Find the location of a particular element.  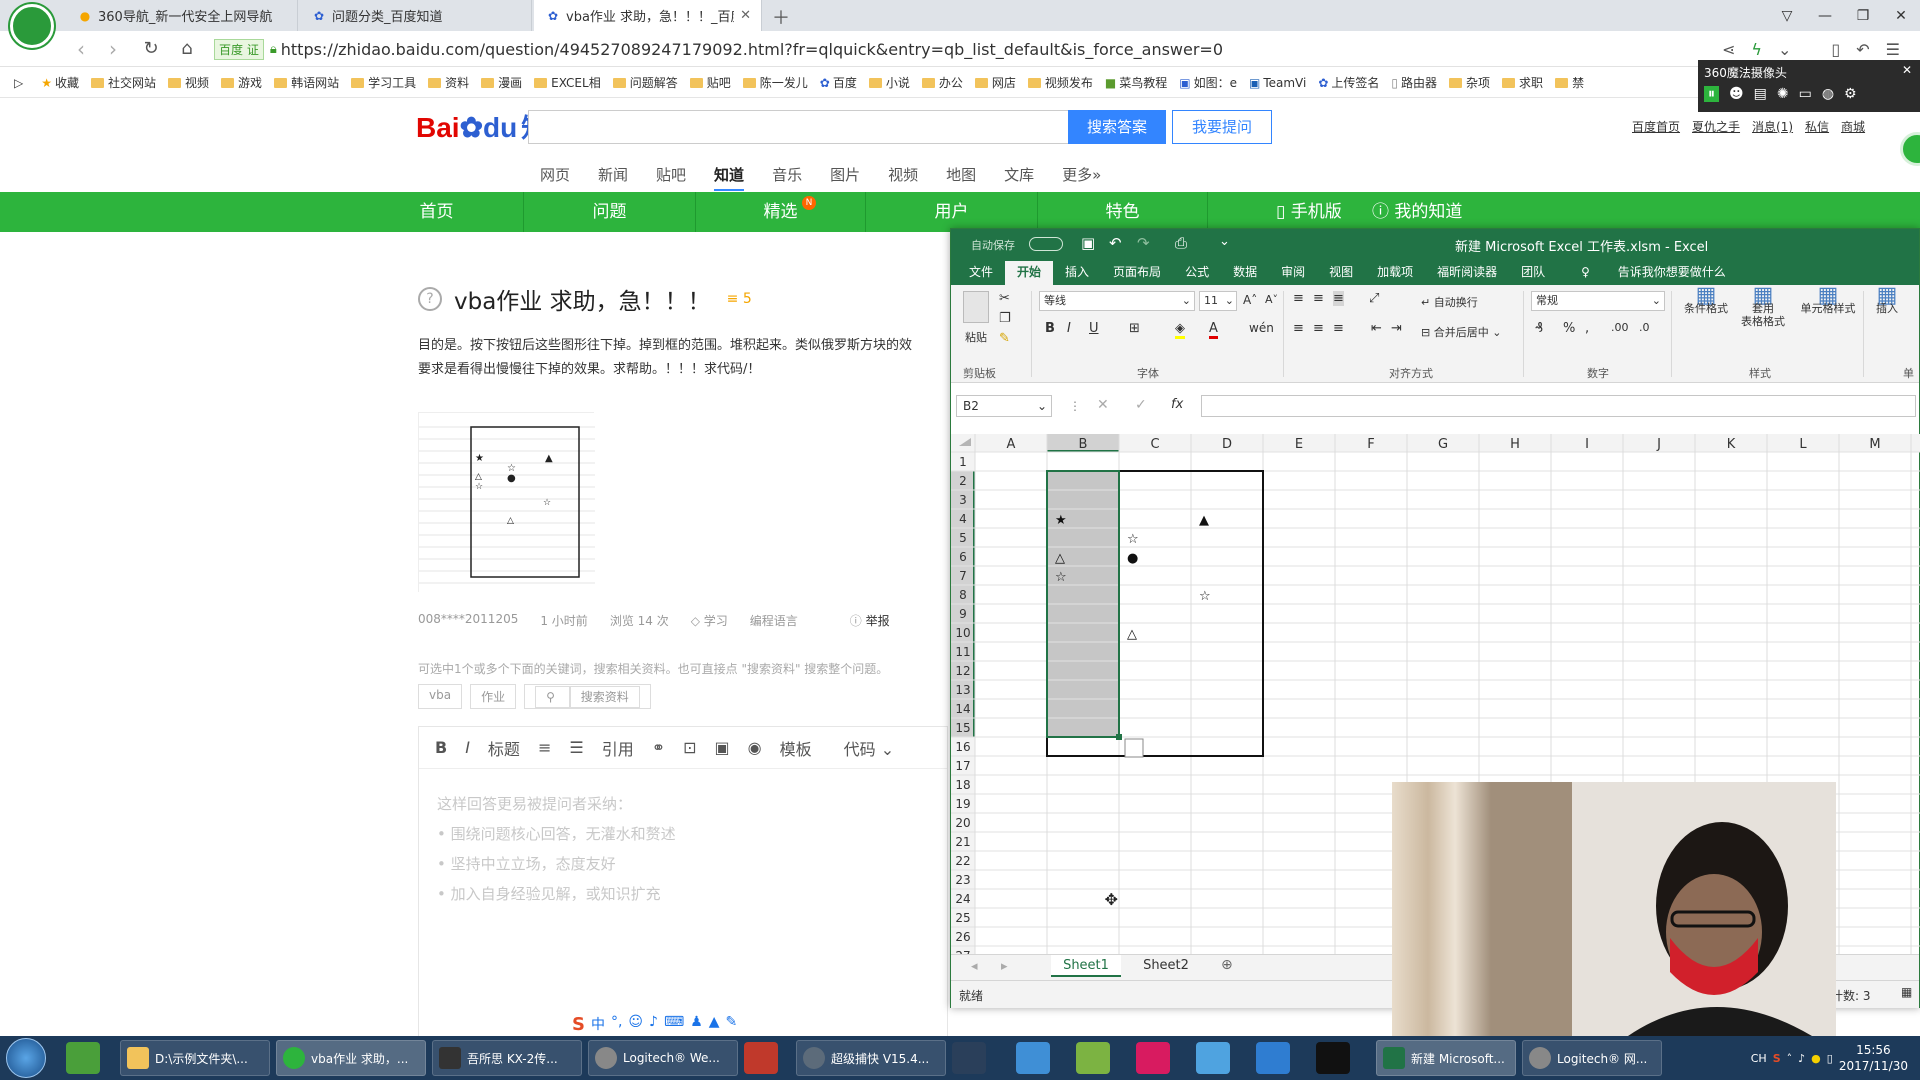

volume-icon: ♪ is located at coordinates (1801, 1058).